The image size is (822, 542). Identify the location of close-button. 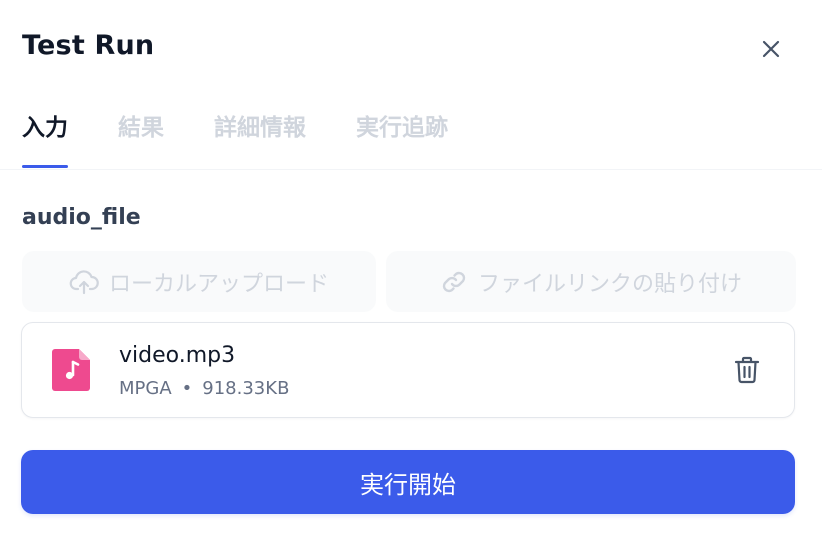
(771, 49).